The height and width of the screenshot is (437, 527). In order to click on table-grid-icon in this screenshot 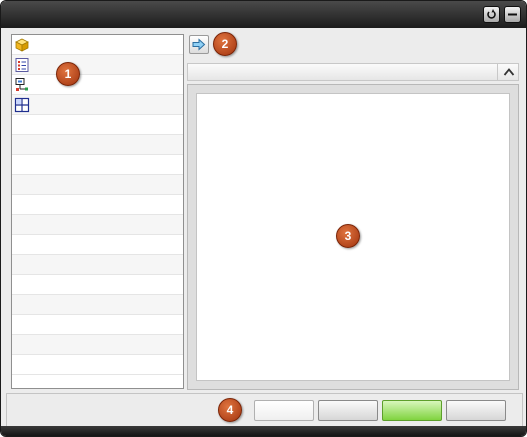, I will do `click(22, 105)`.